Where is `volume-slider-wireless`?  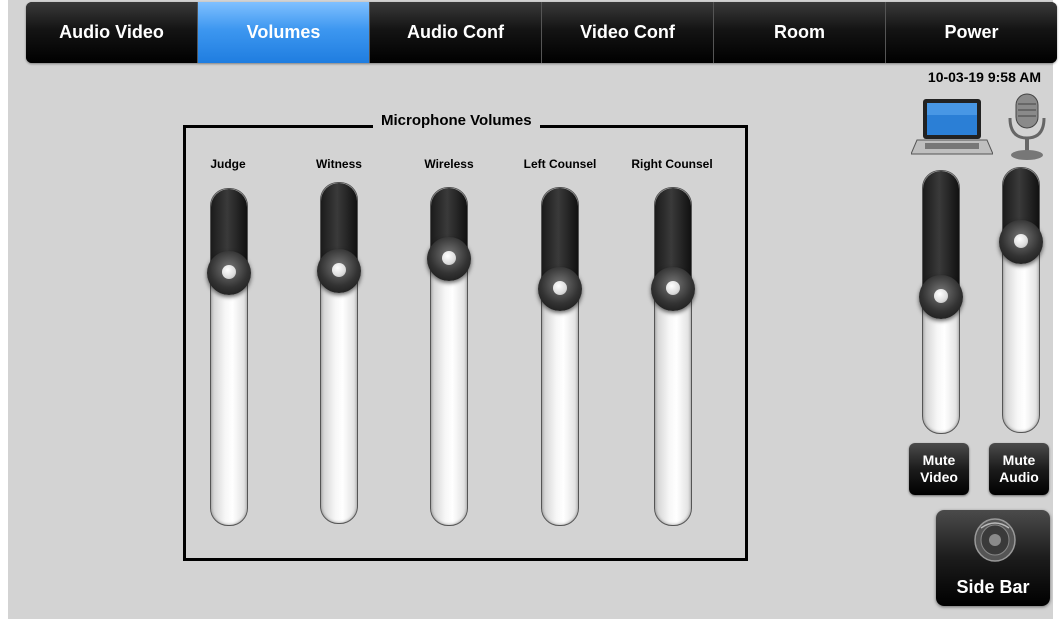
volume-slider-wireless is located at coordinates (449, 356).